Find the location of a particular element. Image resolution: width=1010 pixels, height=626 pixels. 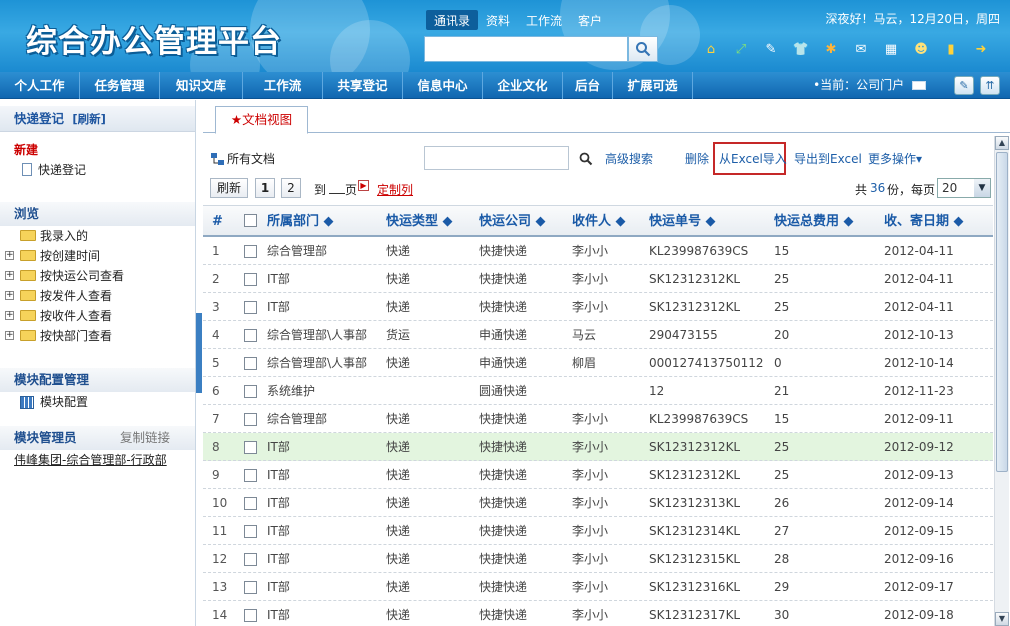

go-button: ▶ is located at coordinates (363, 185).